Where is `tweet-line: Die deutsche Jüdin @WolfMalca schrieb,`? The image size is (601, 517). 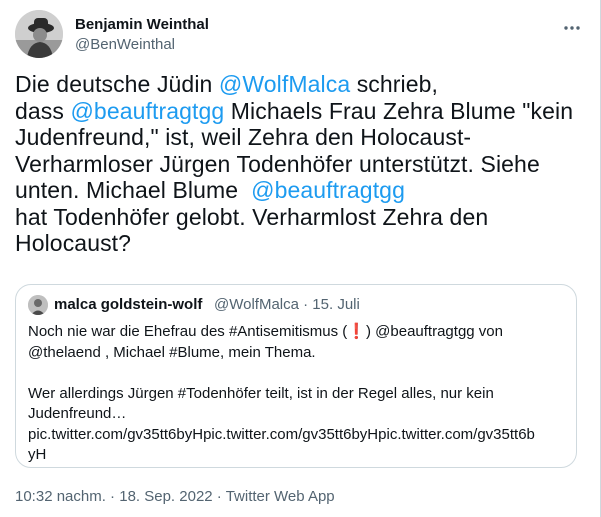 tweet-line: Die deutsche Jüdin @WolfMalca schrieb, is located at coordinates (295, 84).